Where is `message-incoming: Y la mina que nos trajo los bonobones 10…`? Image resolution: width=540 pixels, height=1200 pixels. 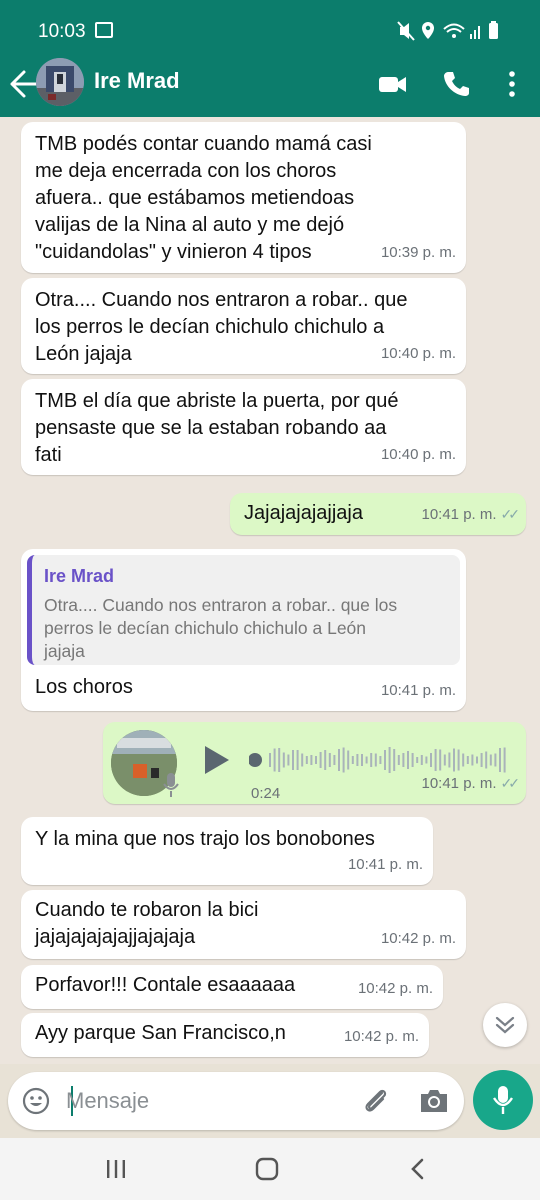
message-incoming: Y la mina que nos trajo los bonobones 10… is located at coordinates (227, 851).